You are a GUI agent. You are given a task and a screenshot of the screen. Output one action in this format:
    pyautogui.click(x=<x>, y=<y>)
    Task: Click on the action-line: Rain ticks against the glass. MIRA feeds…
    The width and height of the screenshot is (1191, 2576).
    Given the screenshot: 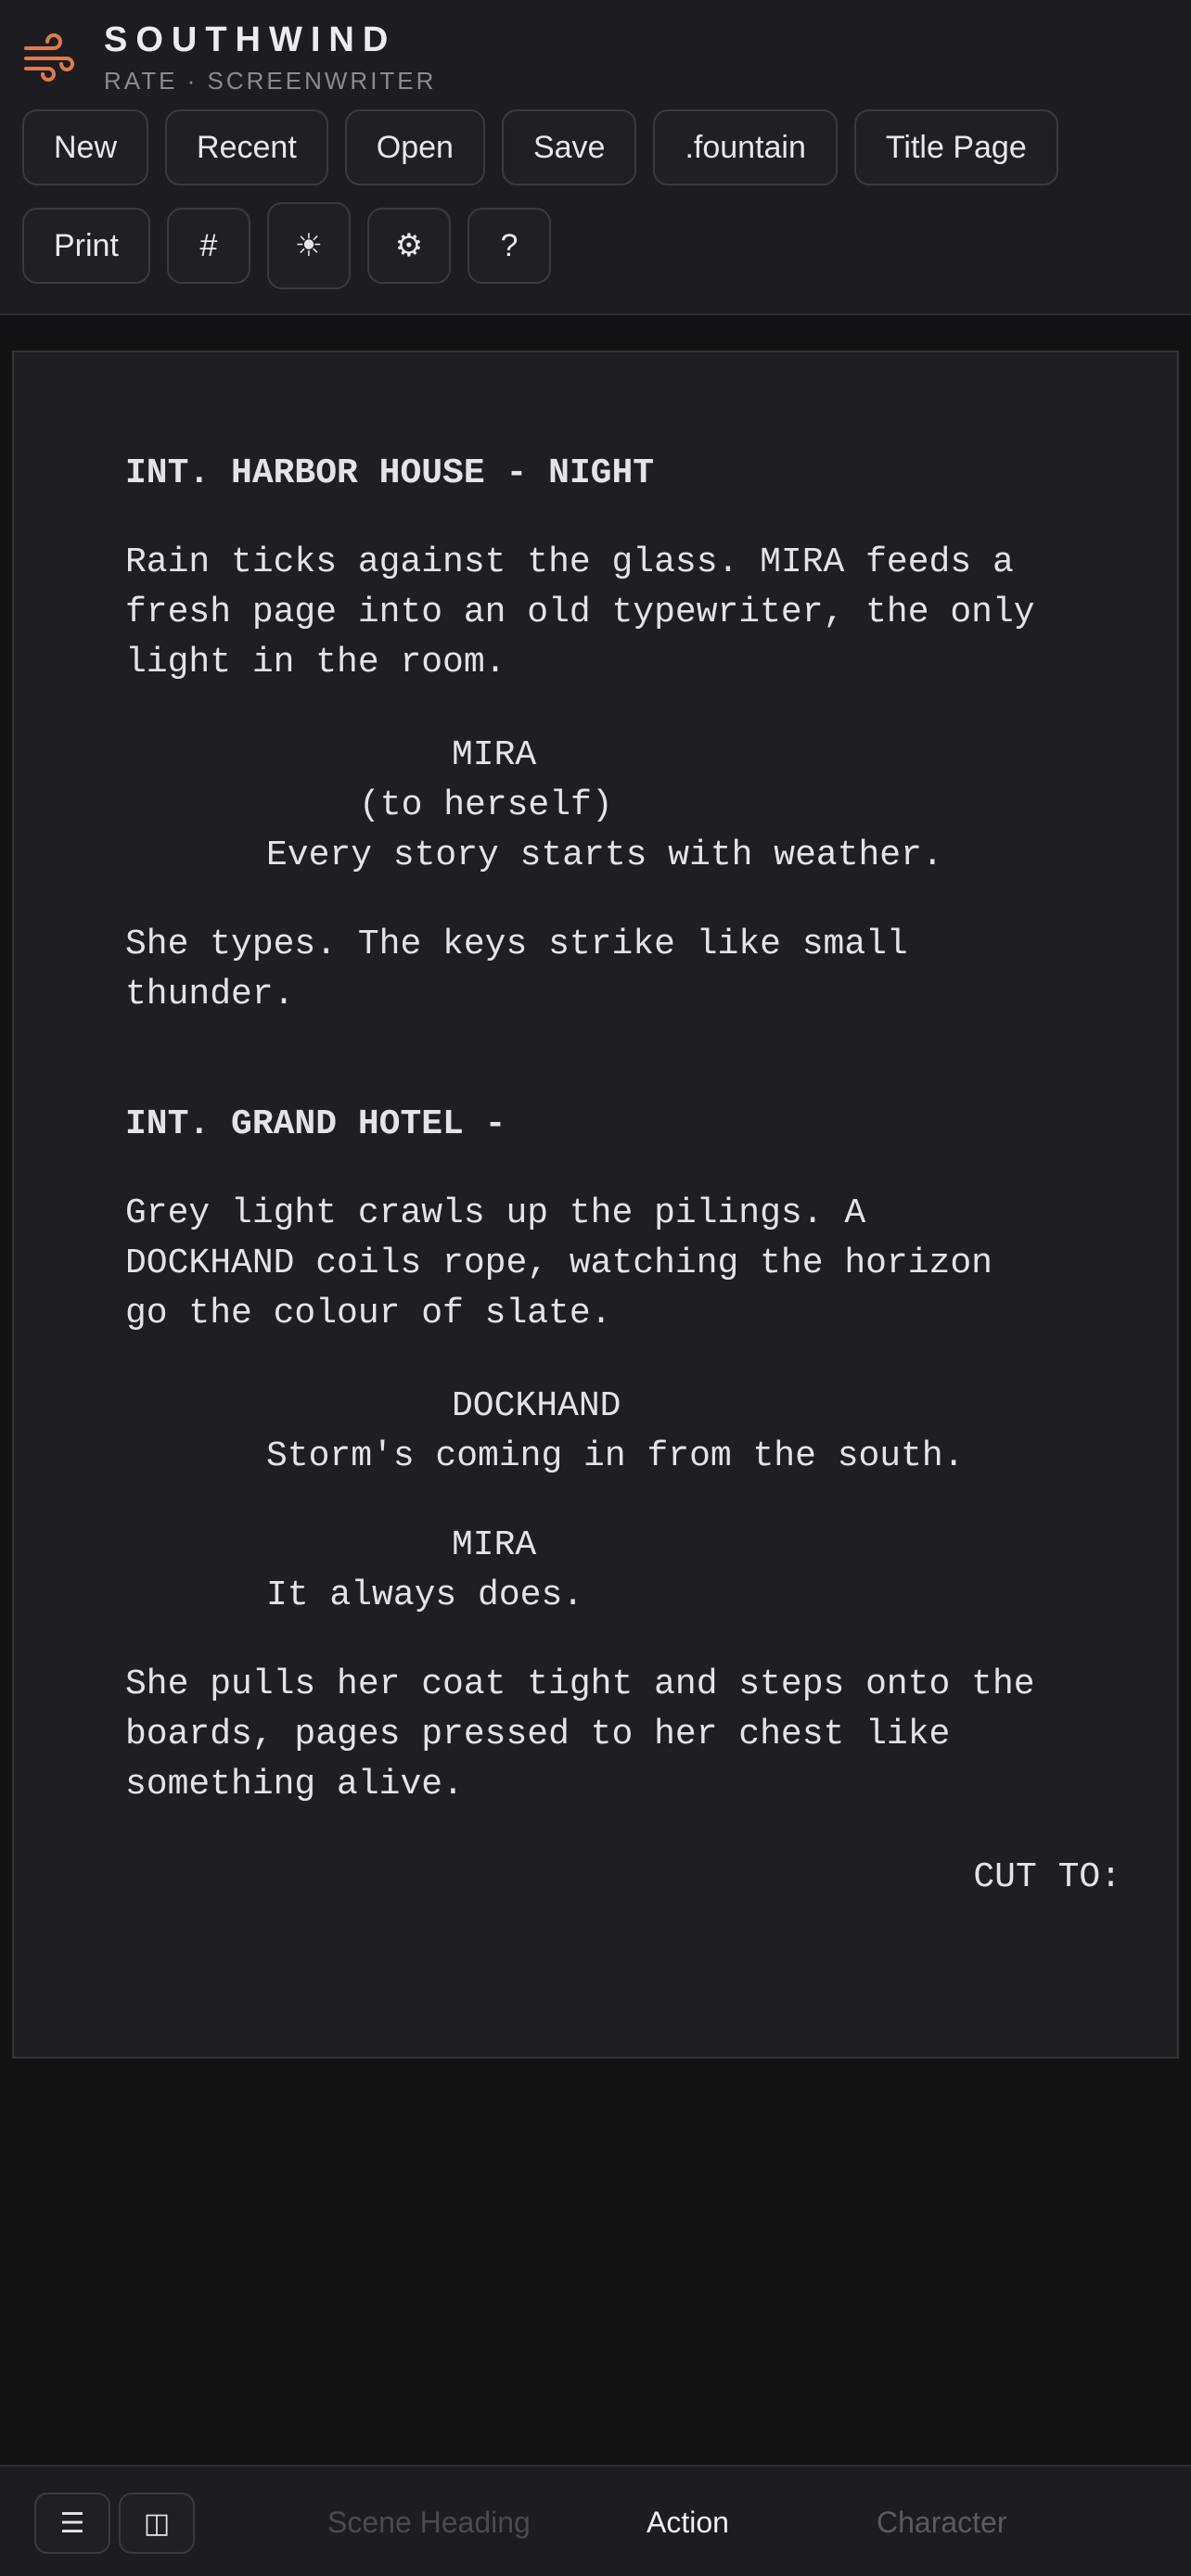 What is the action you would take?
    pyautogui.click(x=630, y=613)
    